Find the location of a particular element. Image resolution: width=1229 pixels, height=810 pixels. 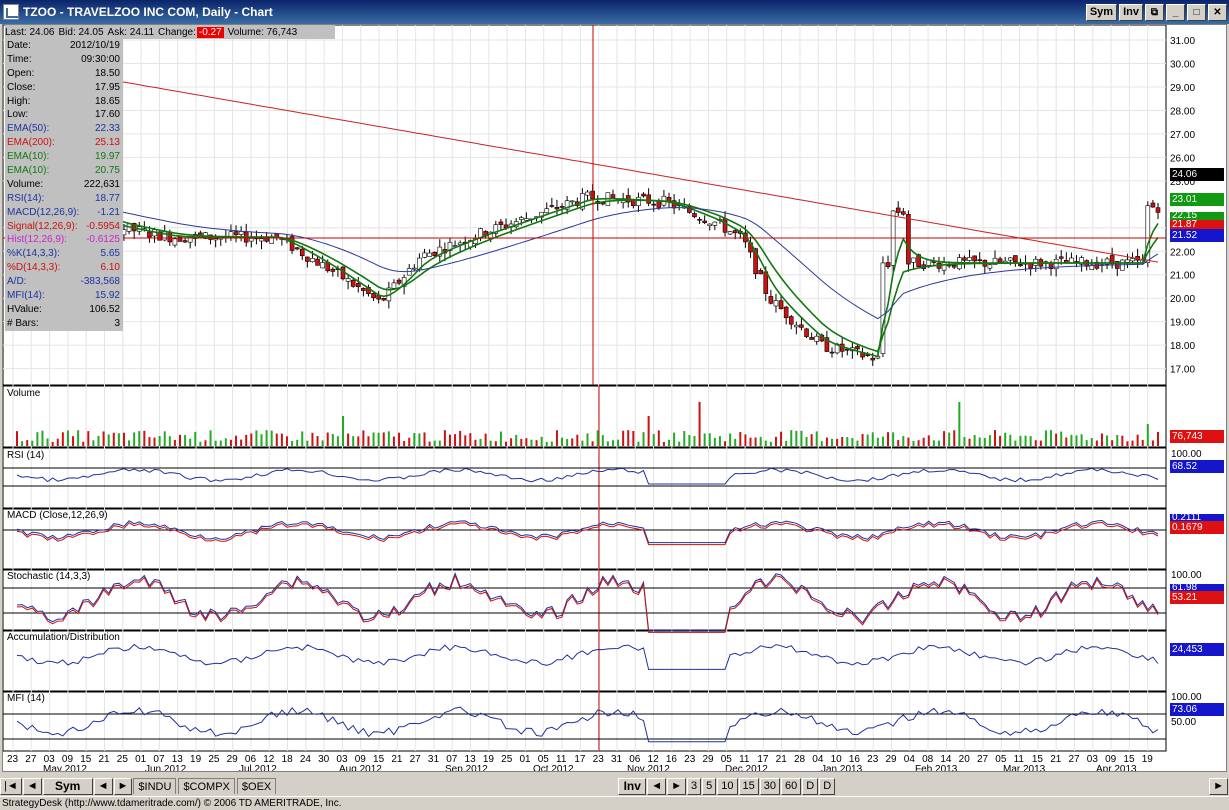

data-window-value: 22.33 is located at coordinates (107, 129).